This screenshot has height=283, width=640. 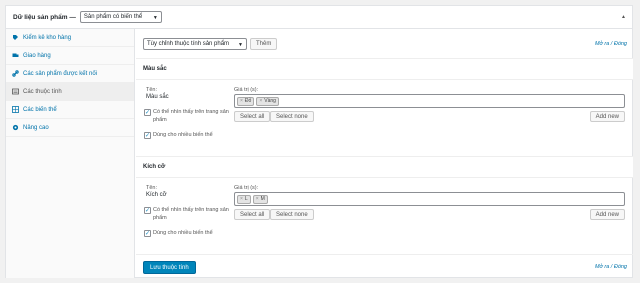 I want to click on attributes-icon, so click(x=15, y=91).